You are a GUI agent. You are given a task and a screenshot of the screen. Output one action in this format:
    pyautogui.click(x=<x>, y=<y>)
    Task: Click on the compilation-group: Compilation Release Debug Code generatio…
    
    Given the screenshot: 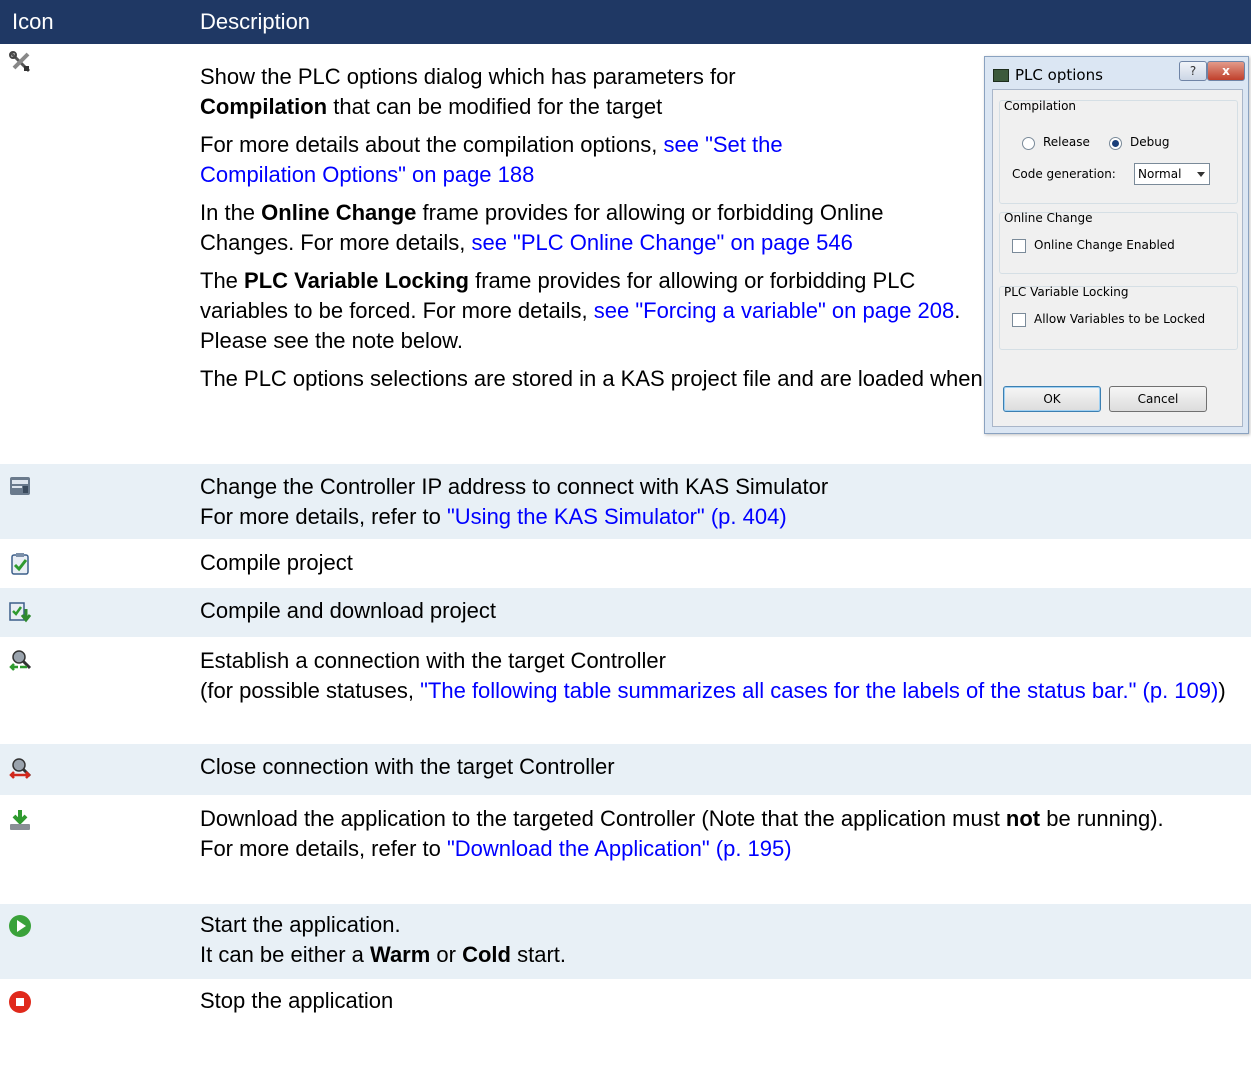 What is the action you would take?
    pyautogui.click(x=1118, y=151)
    